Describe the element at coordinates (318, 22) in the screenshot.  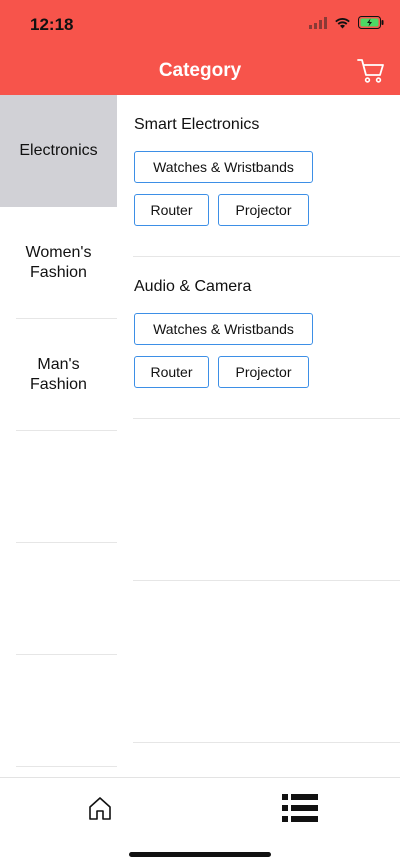
I see `signal-icon` at that location.